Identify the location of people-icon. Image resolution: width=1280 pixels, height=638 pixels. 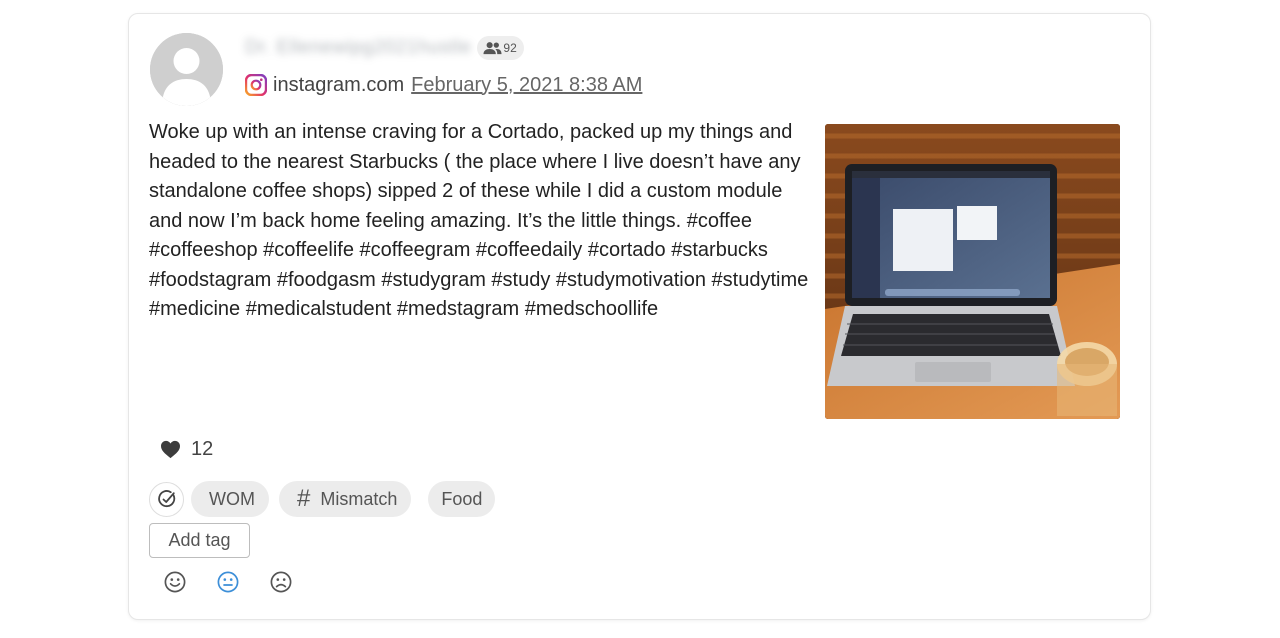
(492, 48).